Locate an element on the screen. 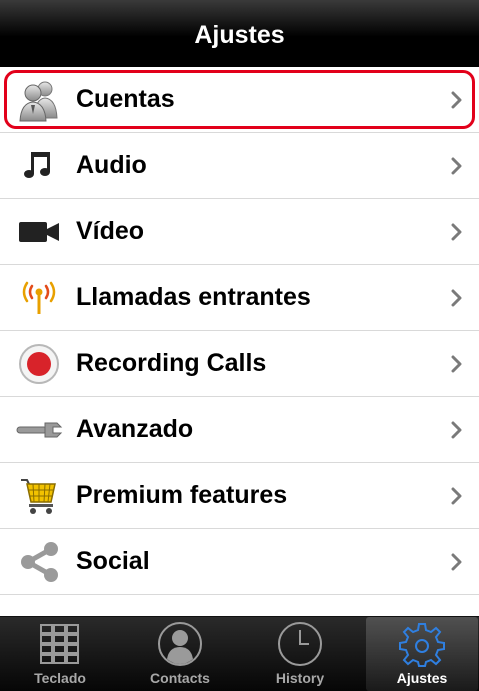 Image resolution: width=479 pixels, height=691 pixels. tab-ajustes: Ajustes is located at coordinates (422, 654).